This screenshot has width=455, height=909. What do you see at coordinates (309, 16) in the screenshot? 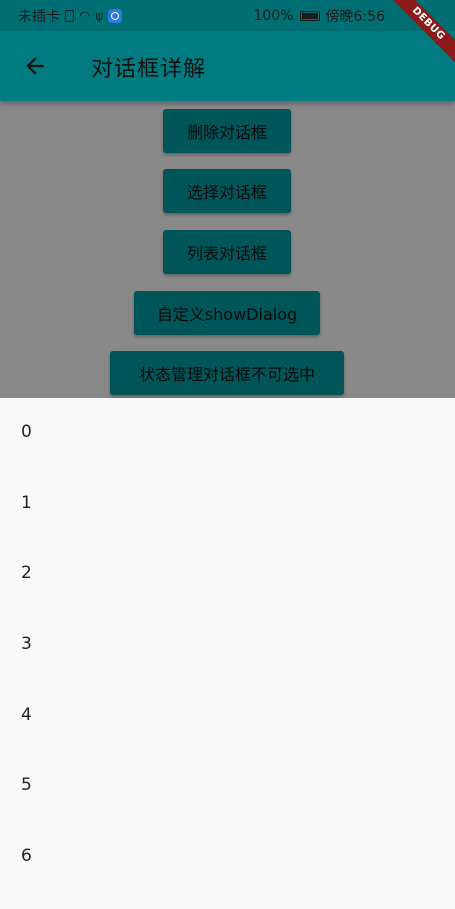
I see `battery-icon` at bounding box center [309, 16].